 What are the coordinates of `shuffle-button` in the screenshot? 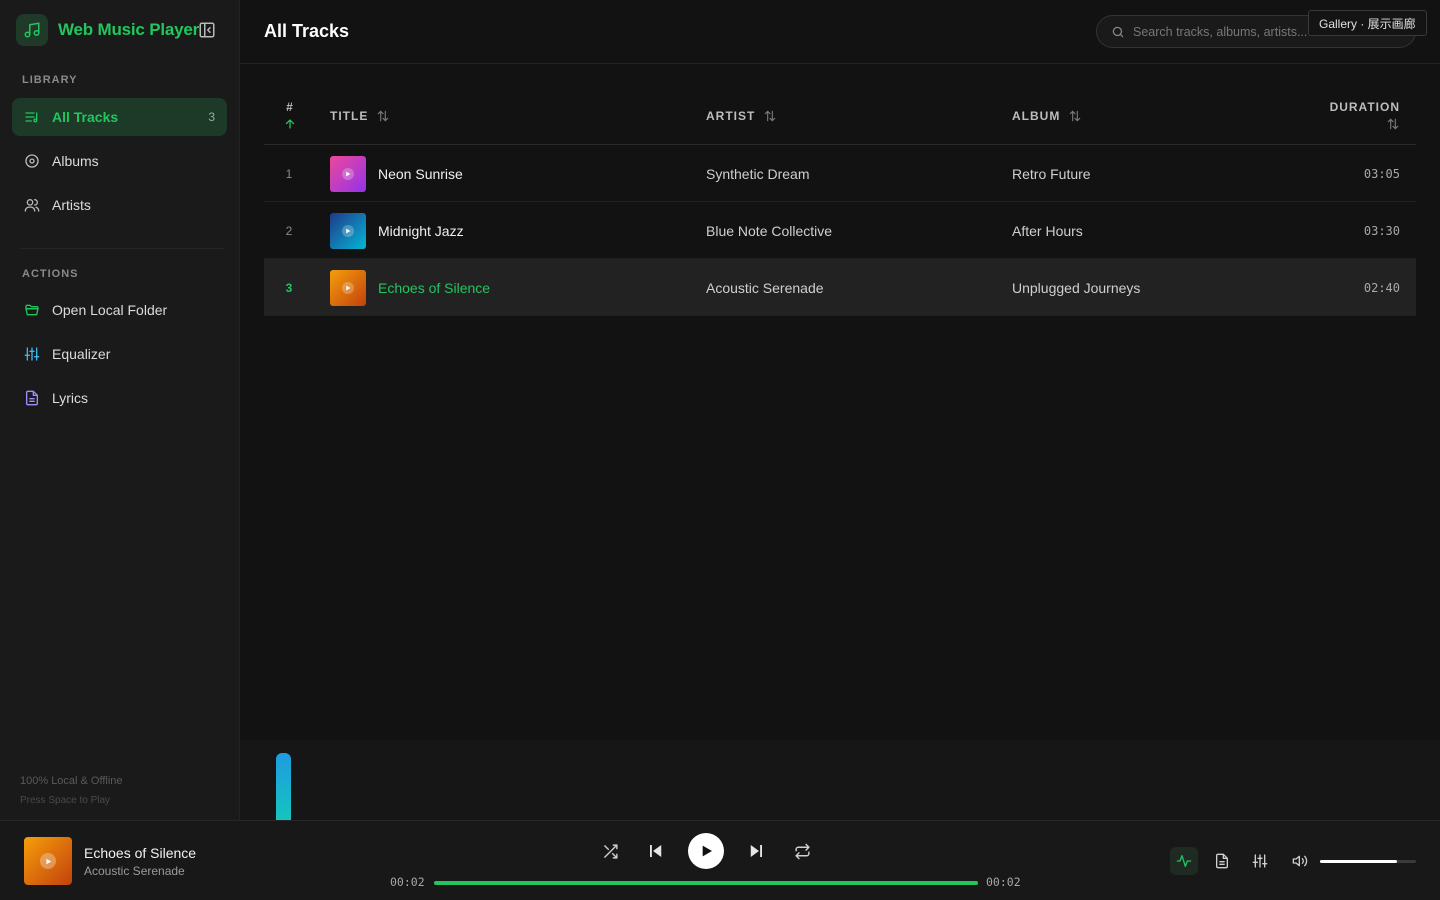 It's located at (610, 851).